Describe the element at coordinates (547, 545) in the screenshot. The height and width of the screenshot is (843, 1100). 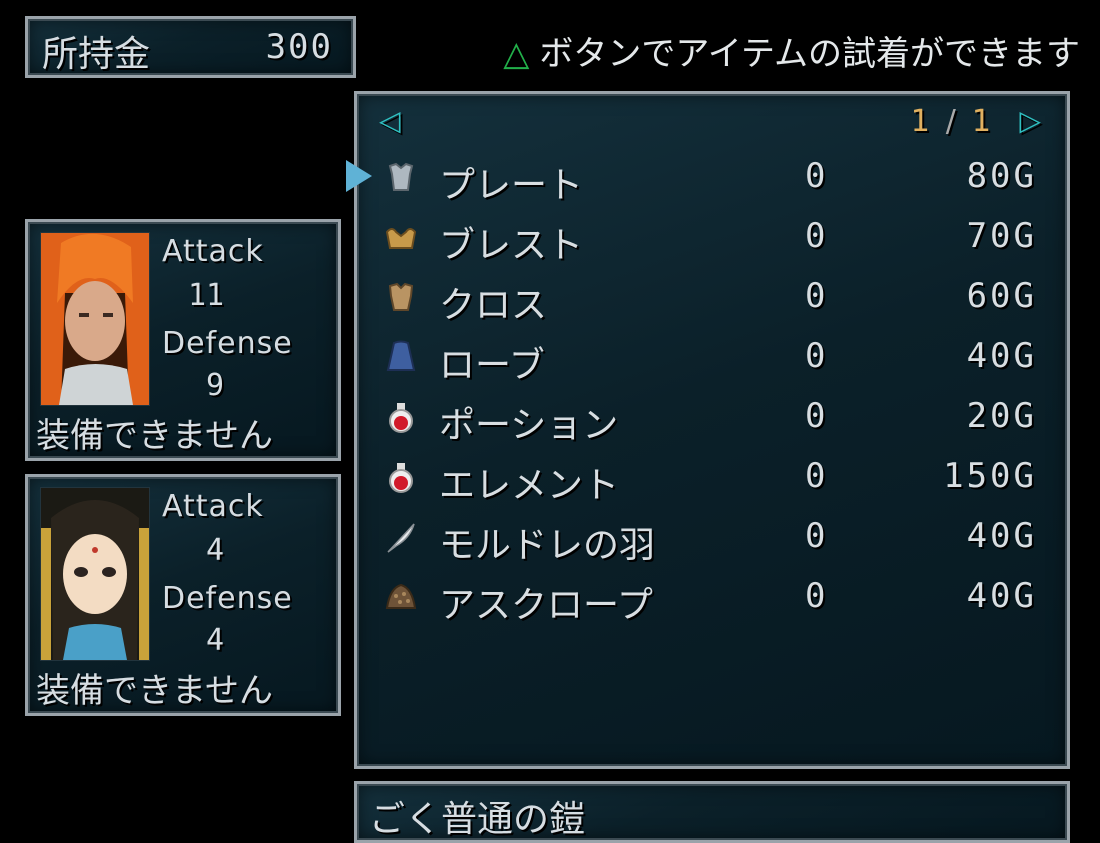
I see `item-name: モルドレの羽` at that location.